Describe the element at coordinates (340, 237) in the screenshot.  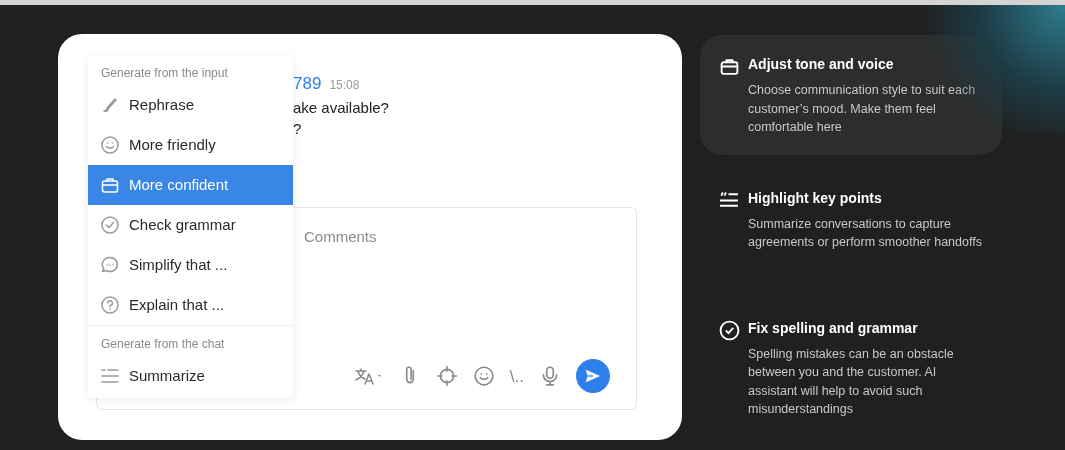
I see `input-placeholder: Comments` at that location.